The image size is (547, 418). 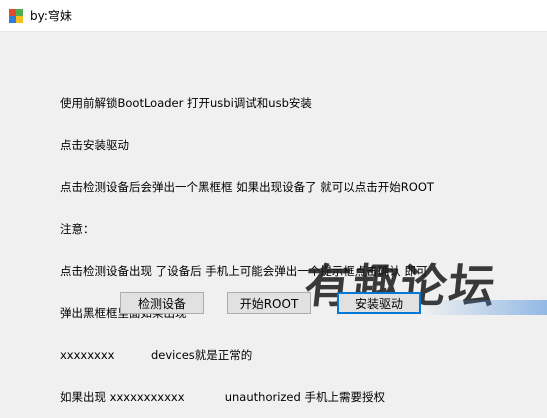 What do you see at coordinates (156, 355) in the screenshot?
I see `instruction-line: xxxxxxxx devices就是正常的` at bounding box center [156, 355].